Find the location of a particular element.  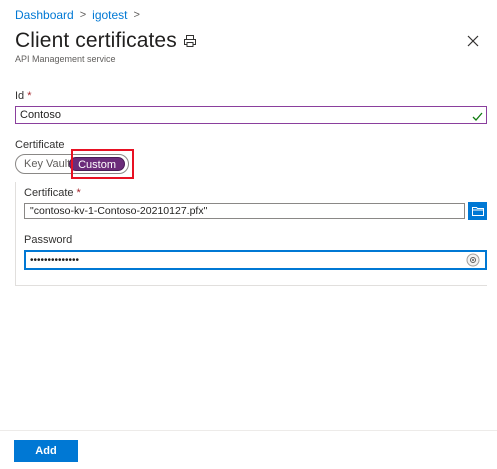

certificate-file-label: Certificate * is located at coordinates (52, 193).